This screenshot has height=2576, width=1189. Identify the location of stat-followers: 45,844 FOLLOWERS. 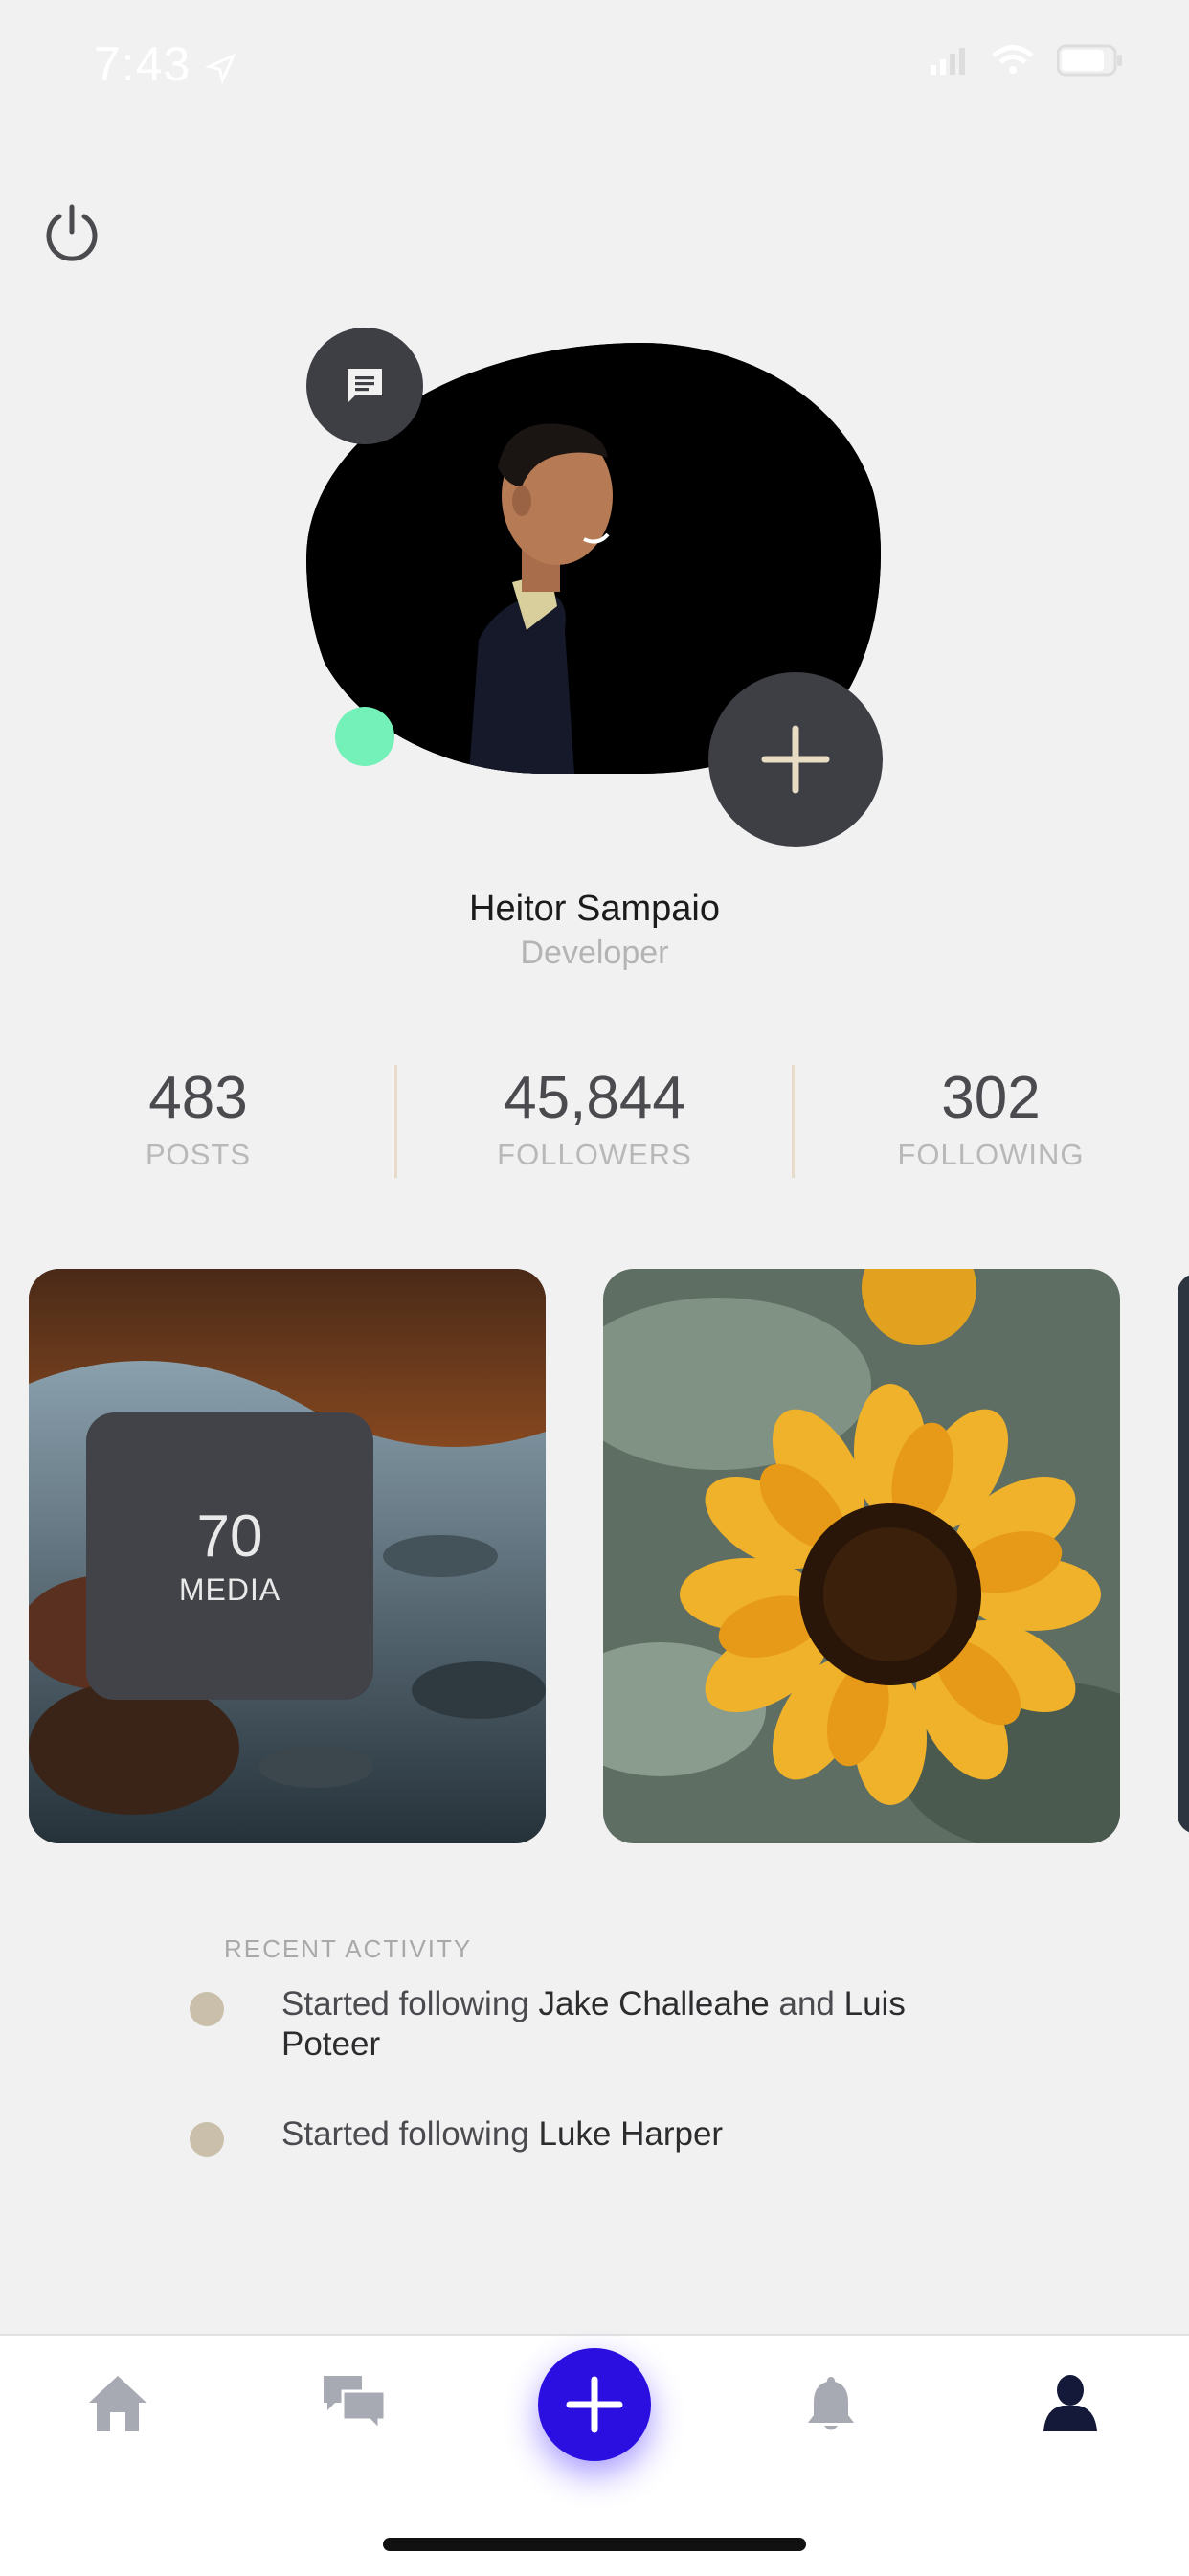
(594, 1121).